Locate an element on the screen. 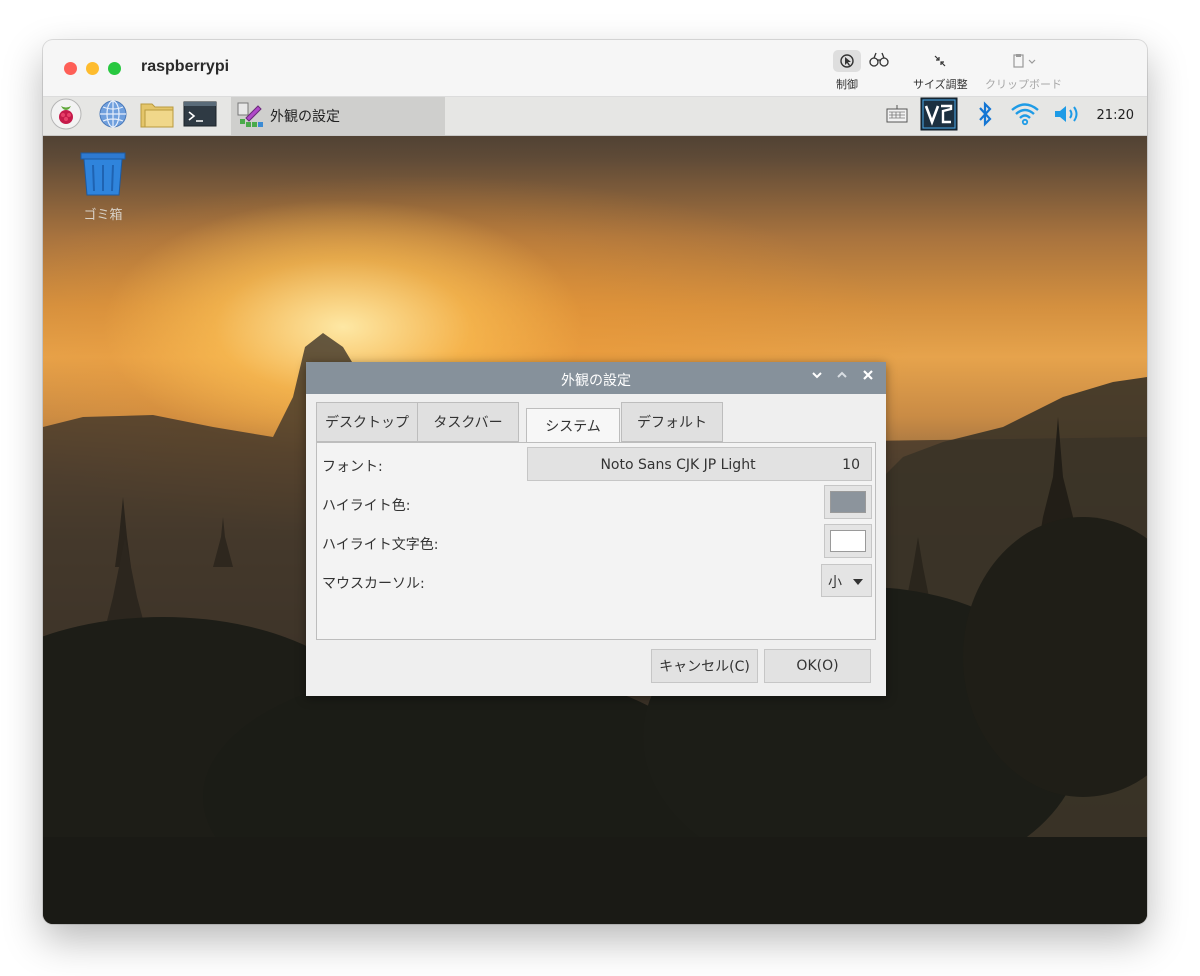  ok-button: OK(O) is located at coordinates (817, 666).